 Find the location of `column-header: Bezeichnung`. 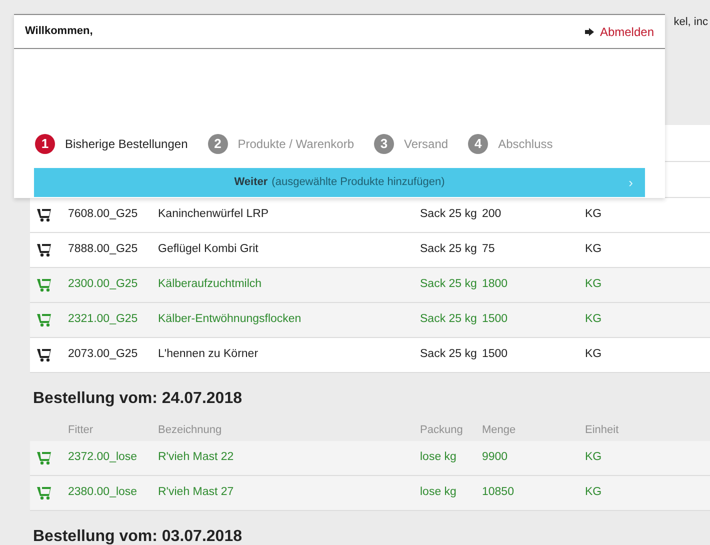

column-header: Bezeichnung is located at coordinates (190, 430).